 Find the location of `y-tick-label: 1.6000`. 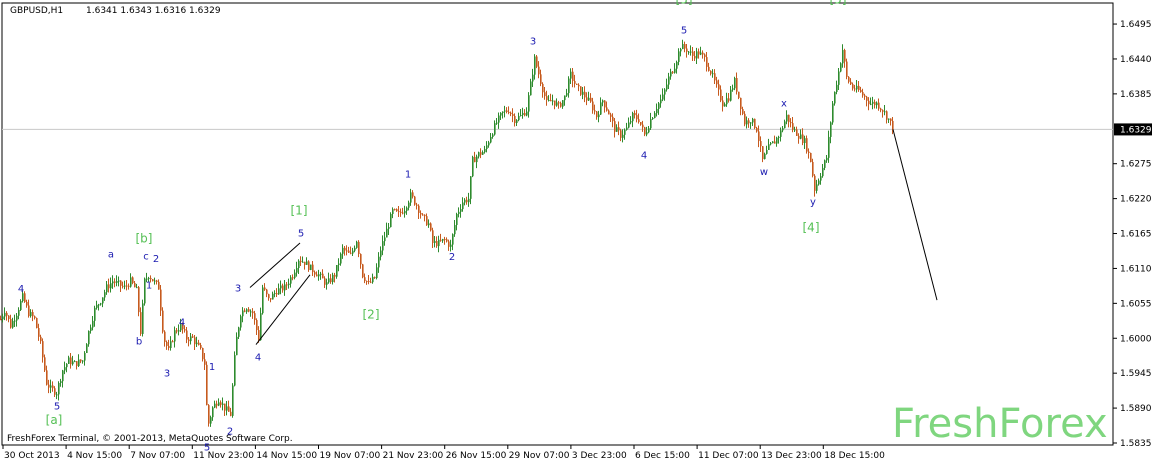

y-tick-label: 1.6000 is located at coordinates (1136, 339).